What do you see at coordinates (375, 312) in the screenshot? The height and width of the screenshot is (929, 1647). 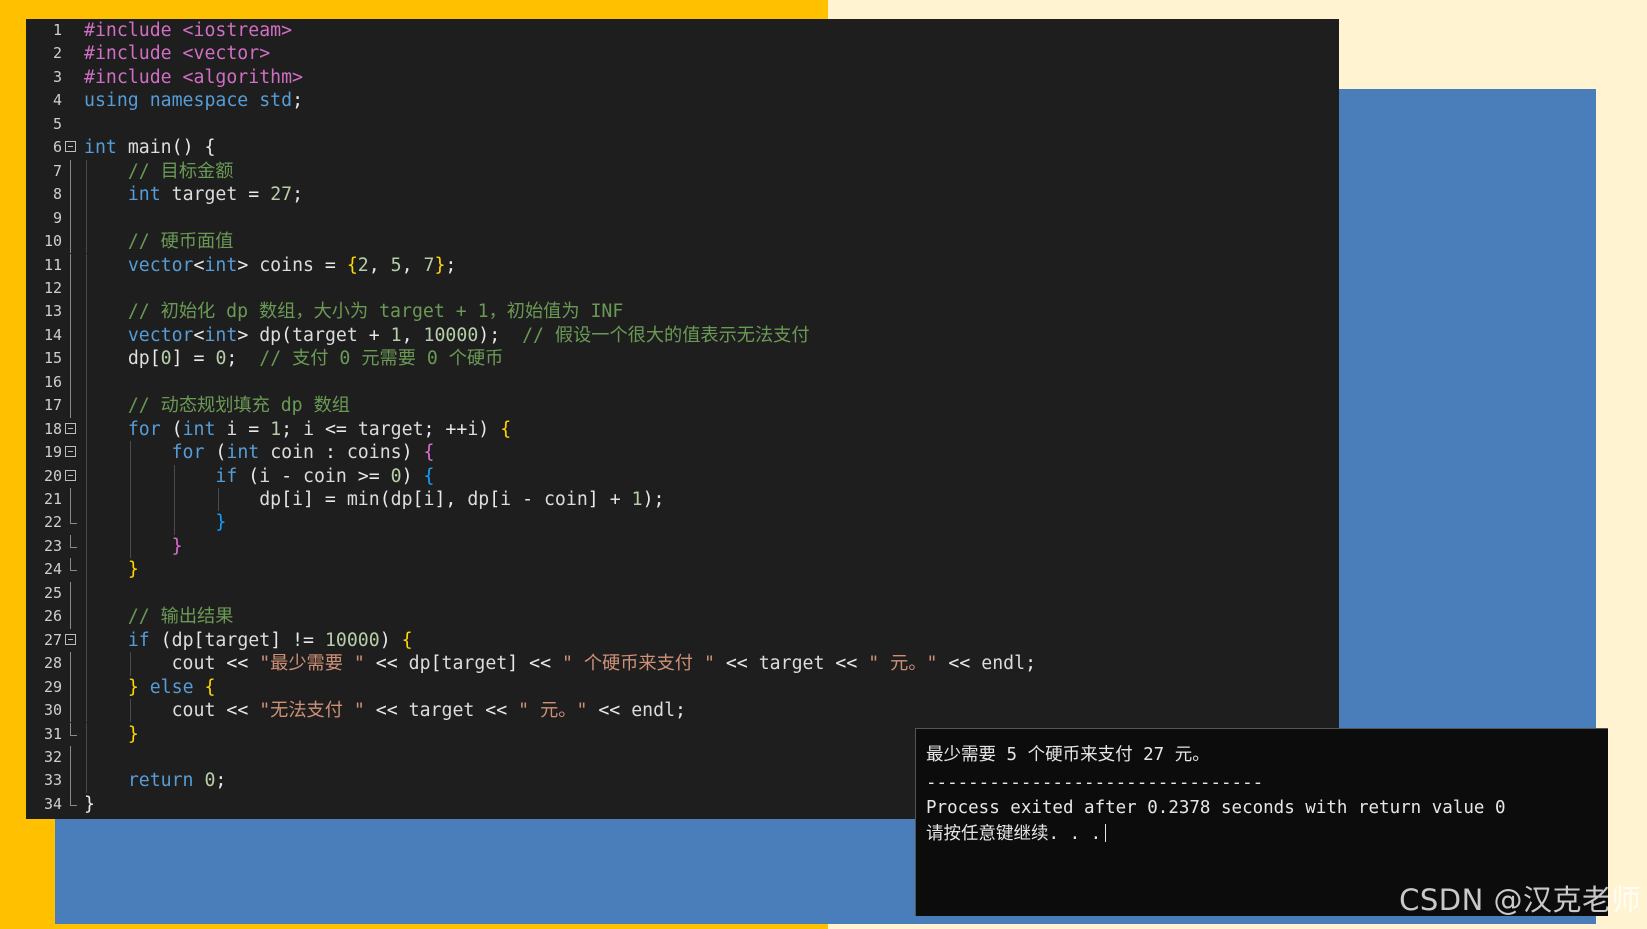 I see `code-text: // 初始化 dp 数组，大小为 target + 1，初始值为 INF` at bounding box center [375, 312].